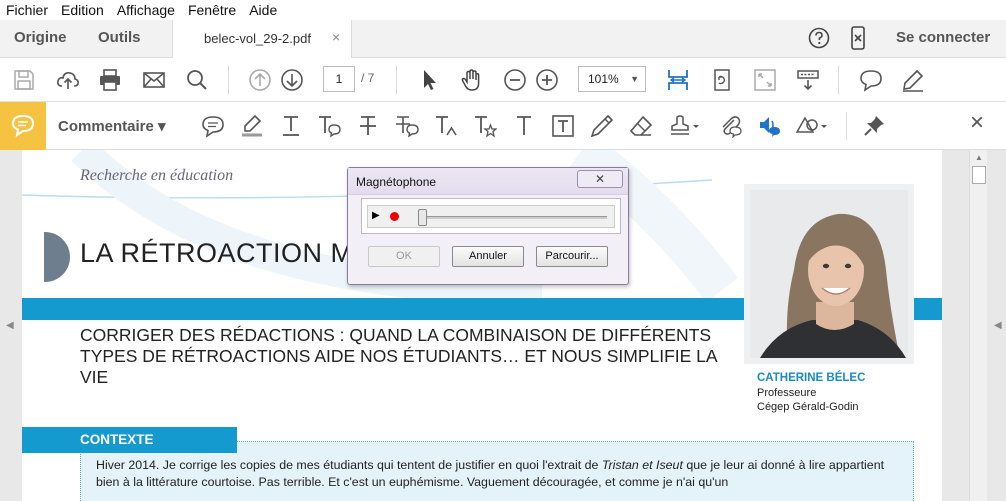  Describe the element at coordinates (514, 217) in the screenshot. I see `playback-track` at that location.